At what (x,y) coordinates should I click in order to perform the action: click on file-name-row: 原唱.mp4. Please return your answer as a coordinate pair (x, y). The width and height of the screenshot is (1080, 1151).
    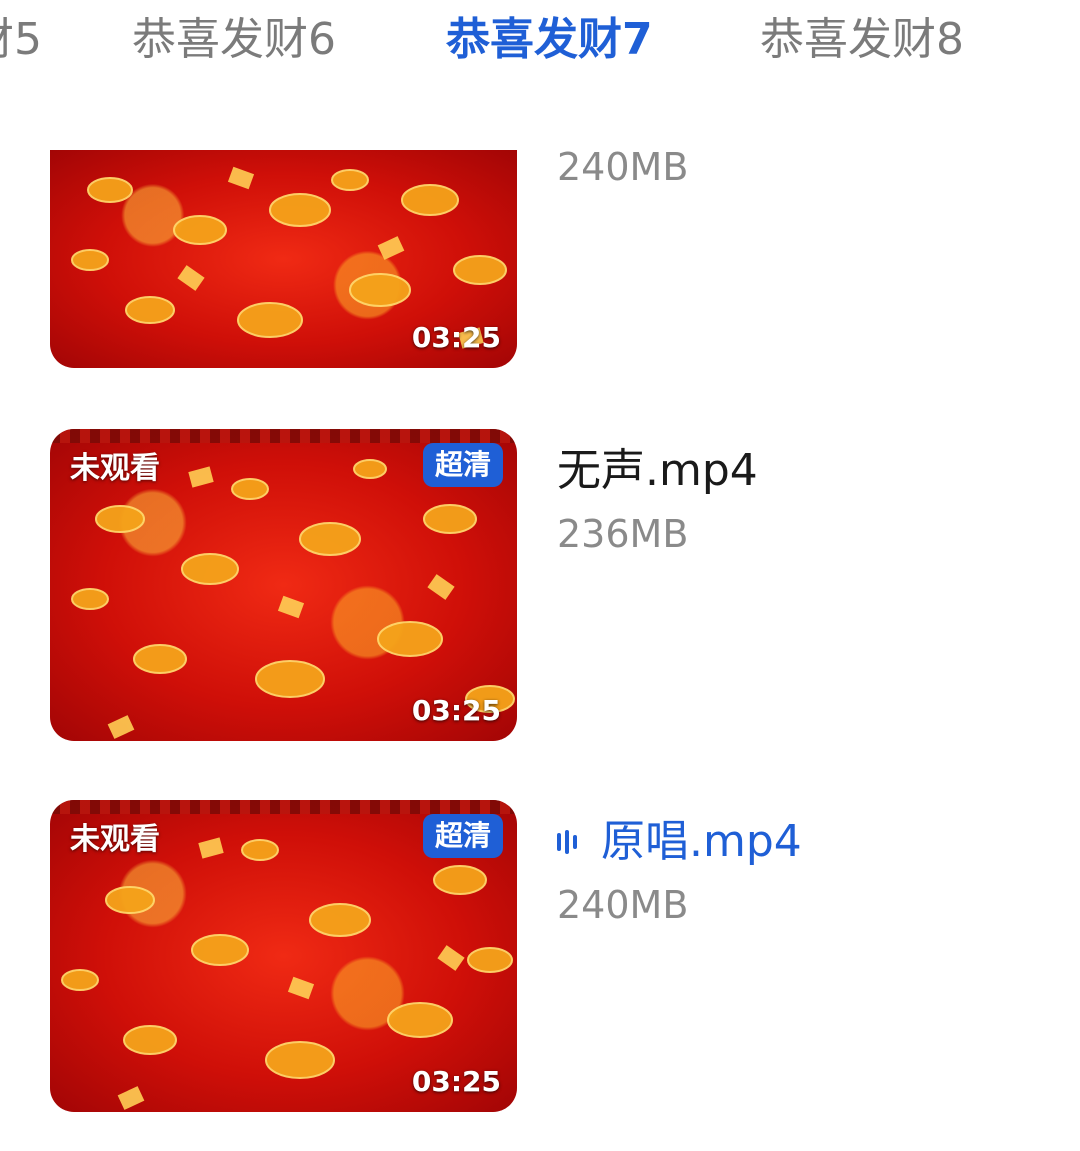
    Looking at the image, I should click on (679, 842).